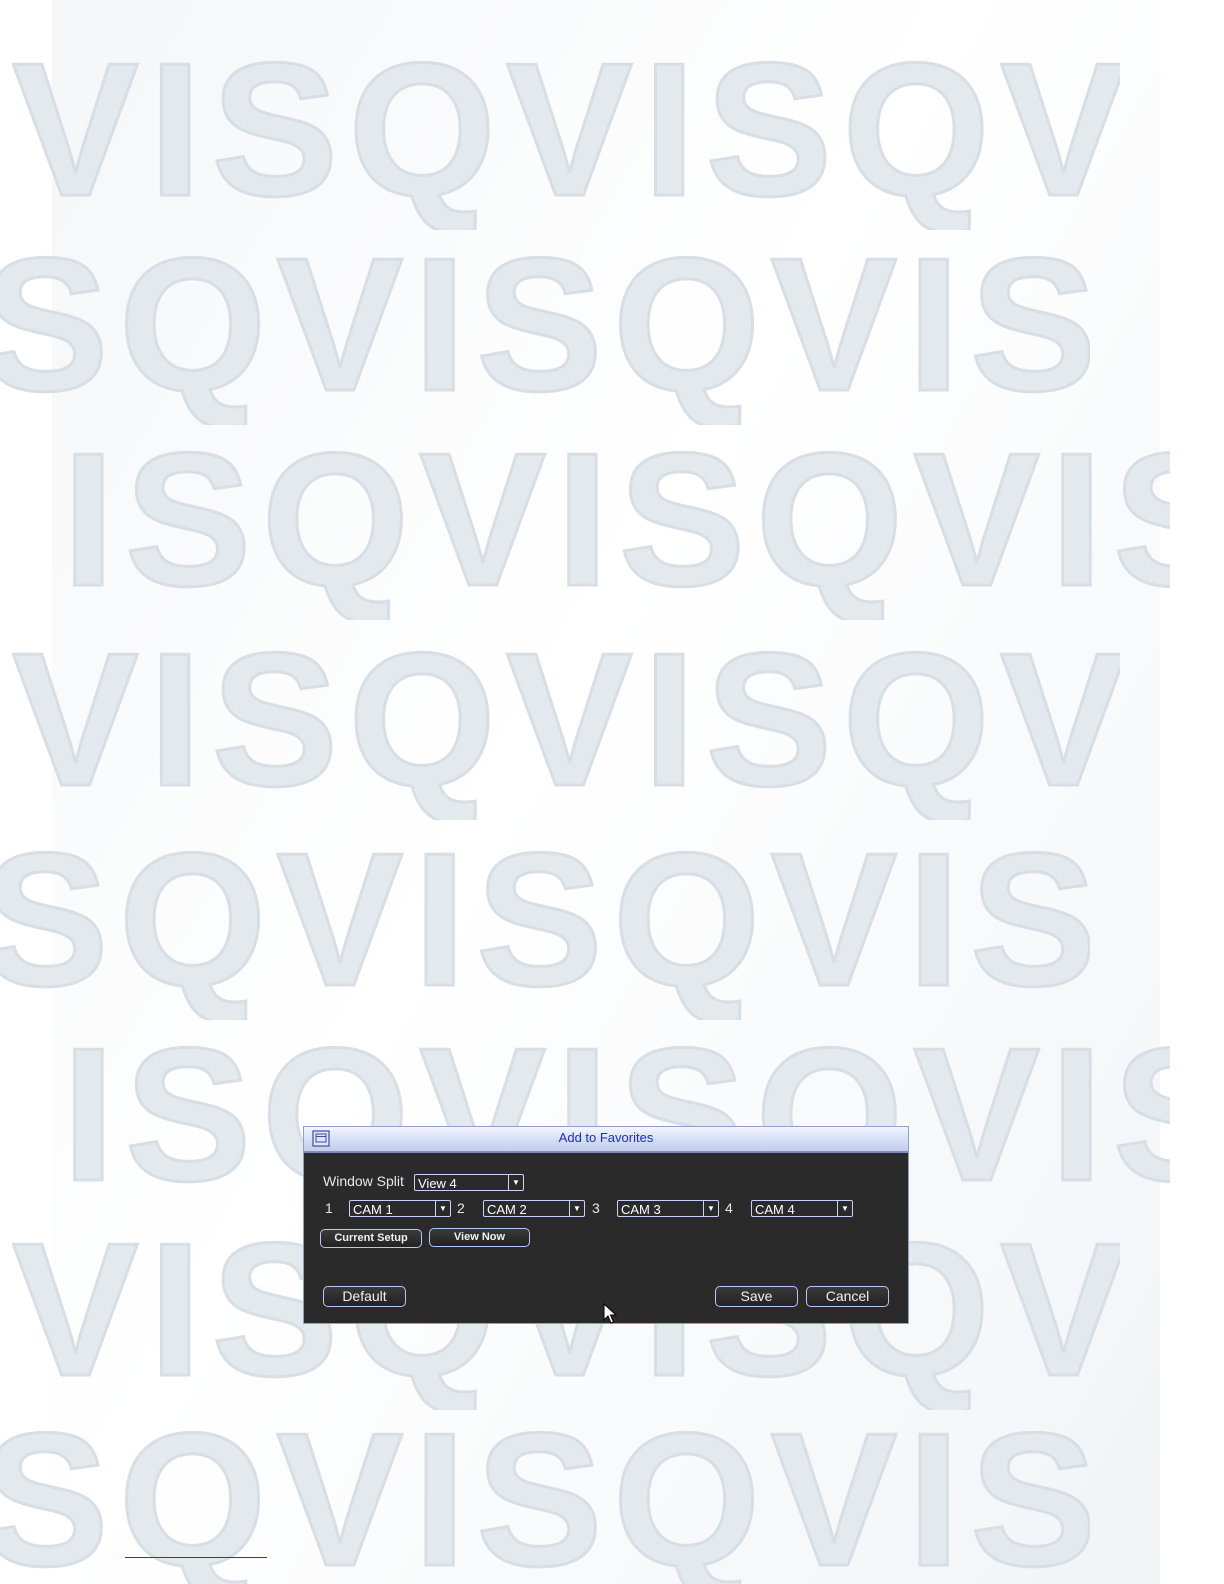 The height and width of the screenshot is (1584, 1224). Describe the element at coordinates (364, 1296) in the screenshot. I see `default-button: Default` at that location.